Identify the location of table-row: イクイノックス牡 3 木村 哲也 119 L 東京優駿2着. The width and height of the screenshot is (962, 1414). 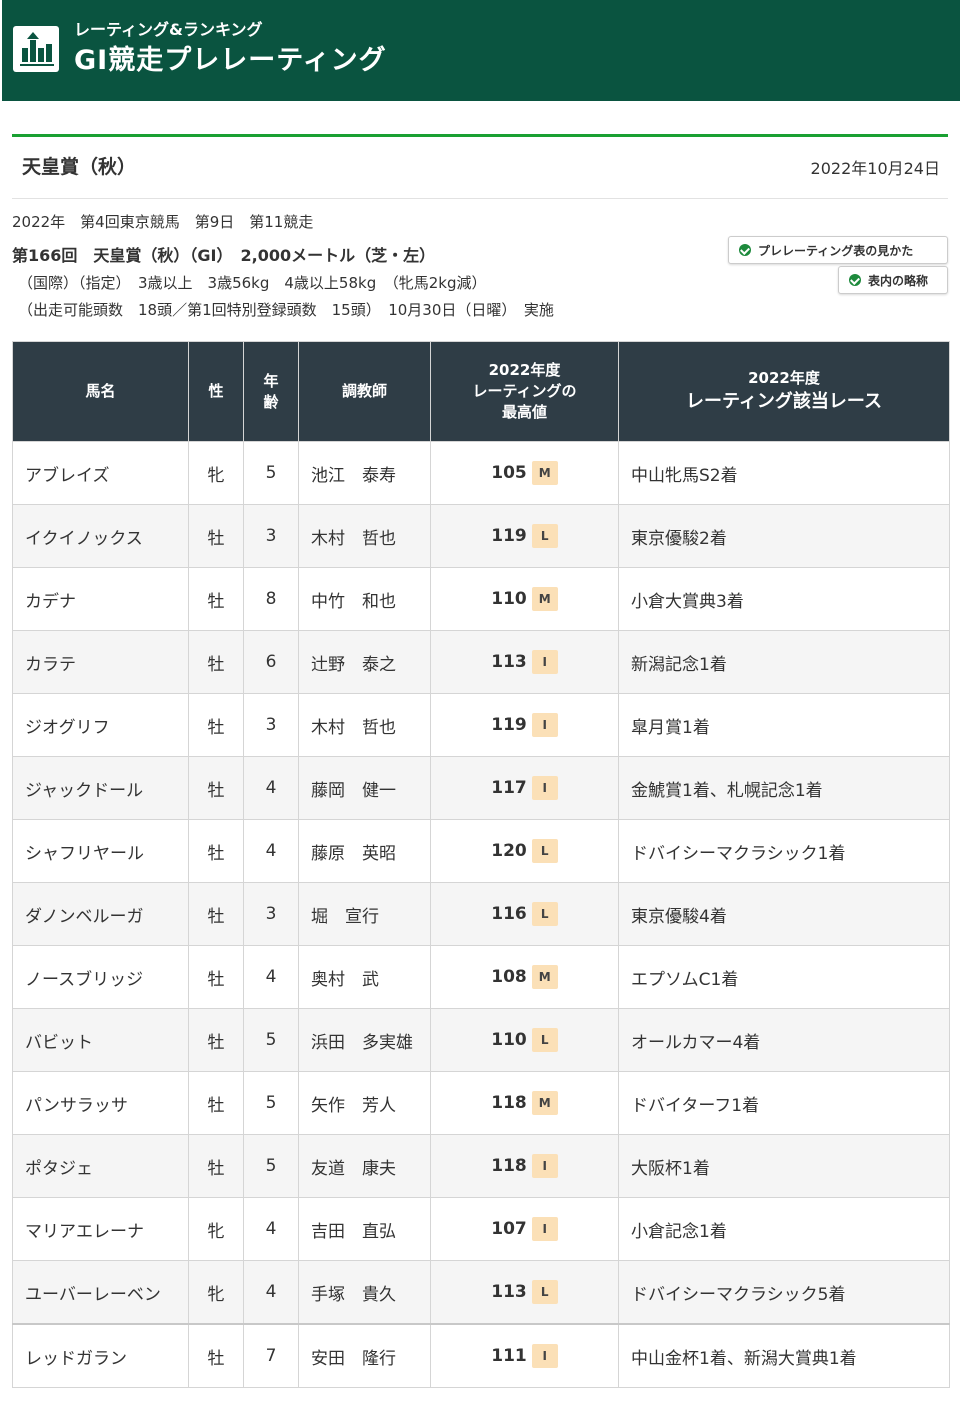
(481, 536).